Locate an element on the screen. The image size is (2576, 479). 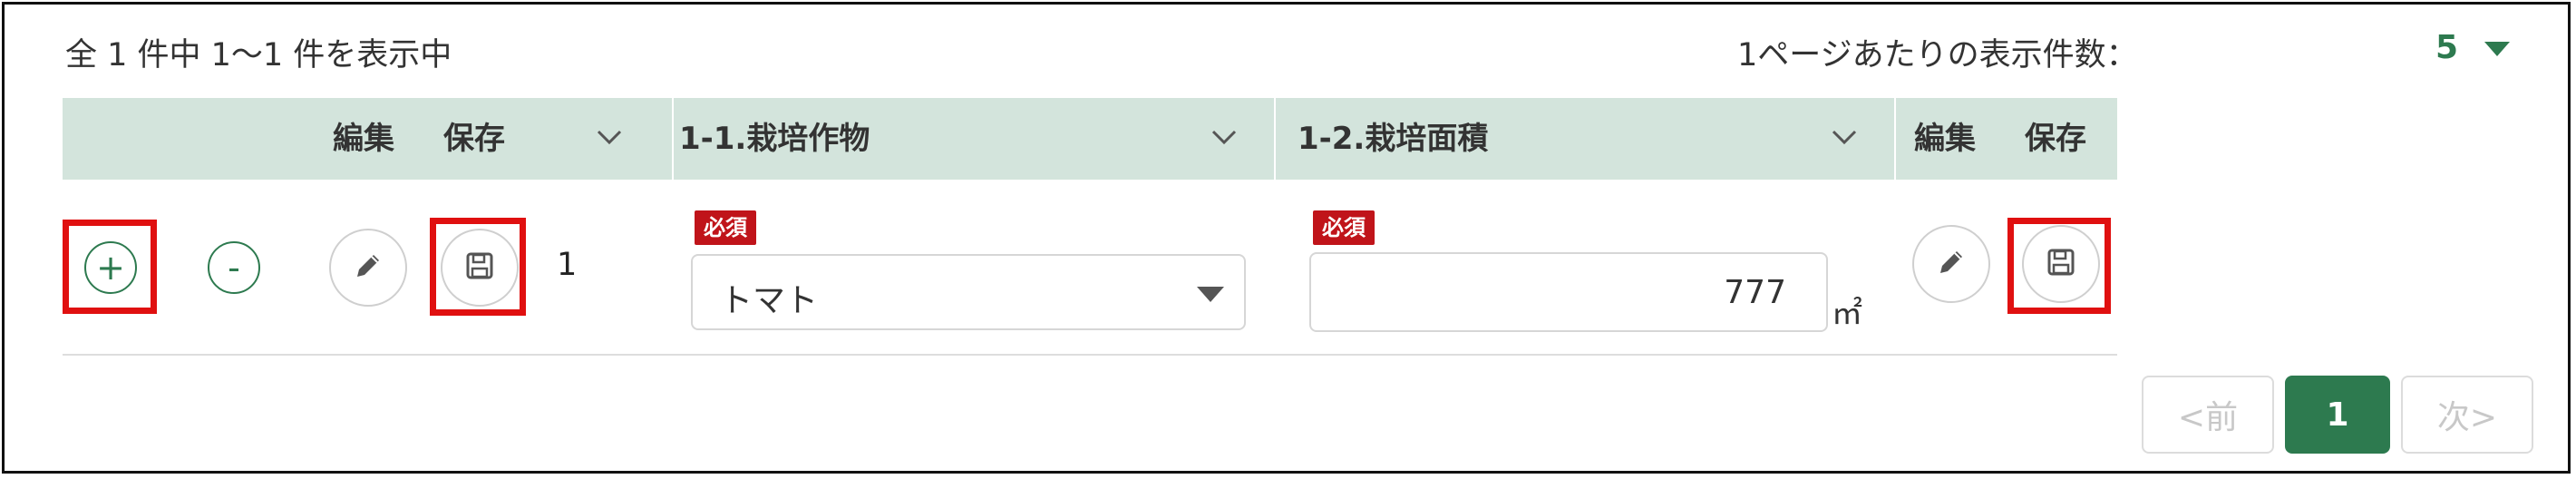
area-input is located at coordinates (1568, 292).